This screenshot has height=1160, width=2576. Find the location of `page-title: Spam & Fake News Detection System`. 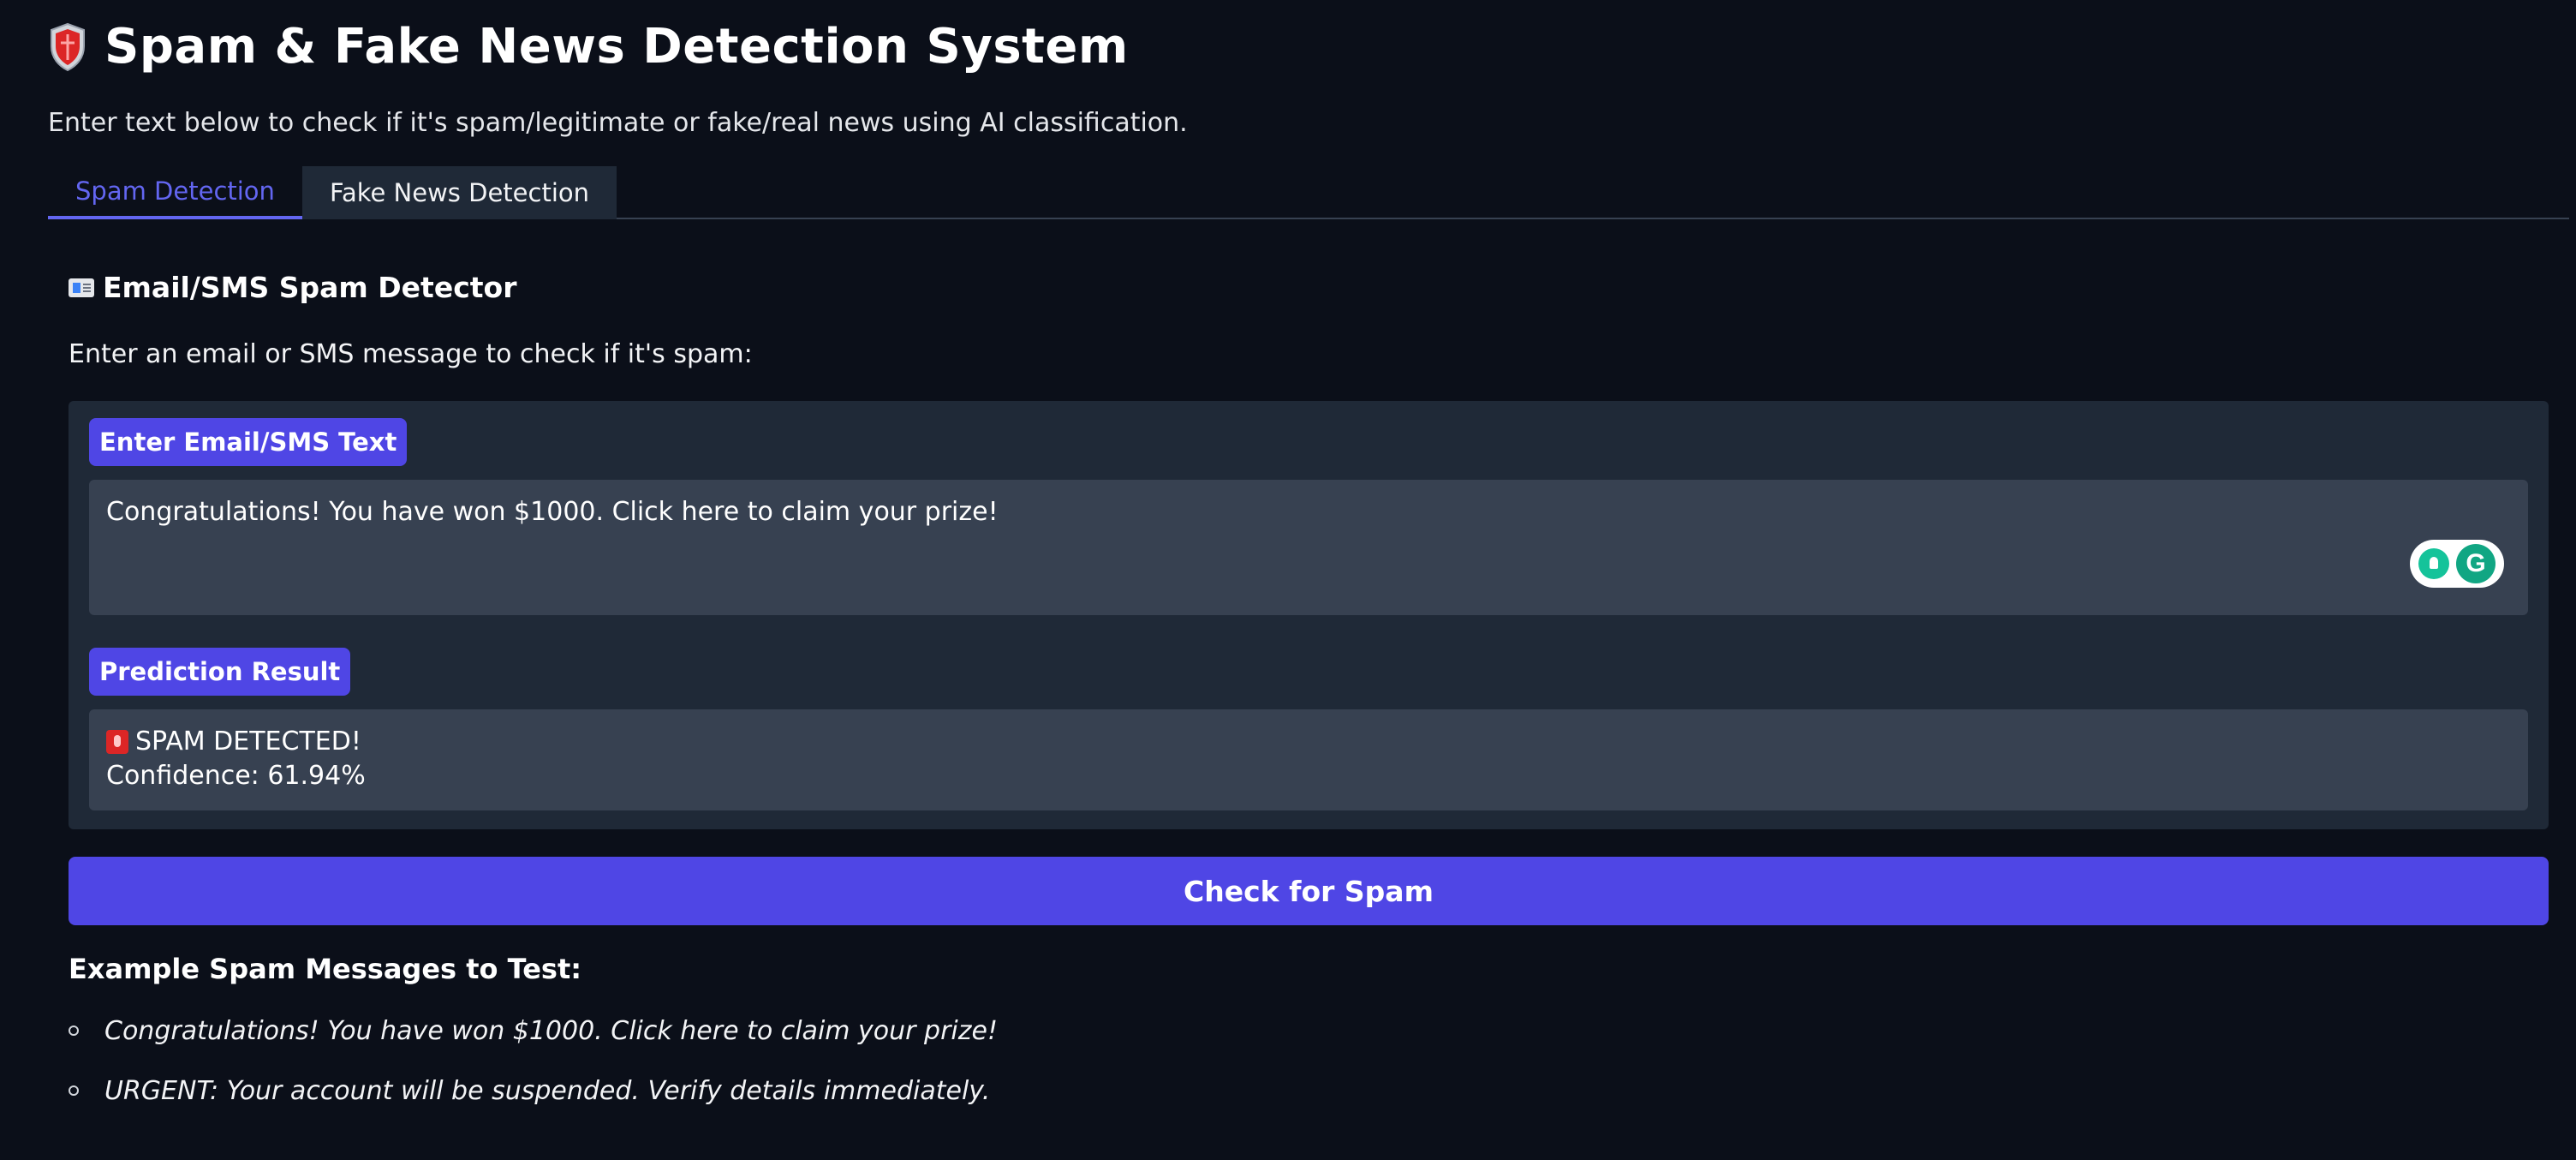

page-title: Spam & Fake News Detection System is located at coordinates (616, 47).